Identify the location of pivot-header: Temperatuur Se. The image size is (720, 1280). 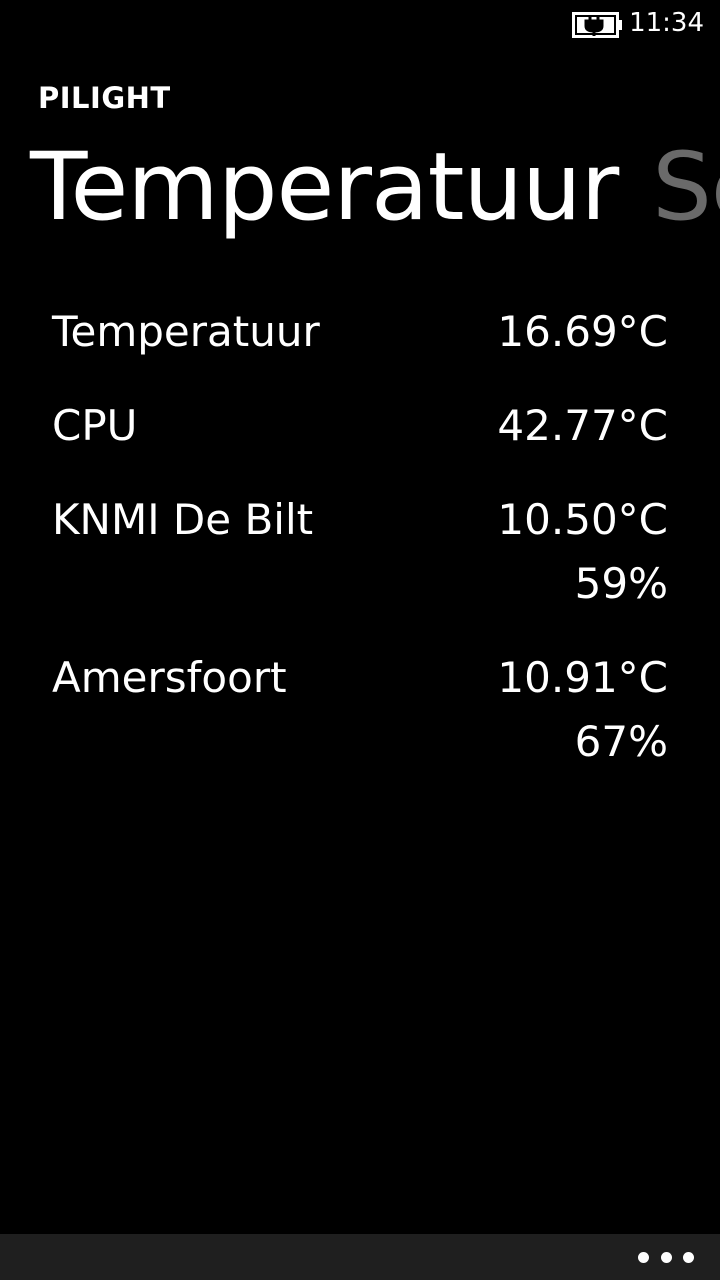
(375, 188).